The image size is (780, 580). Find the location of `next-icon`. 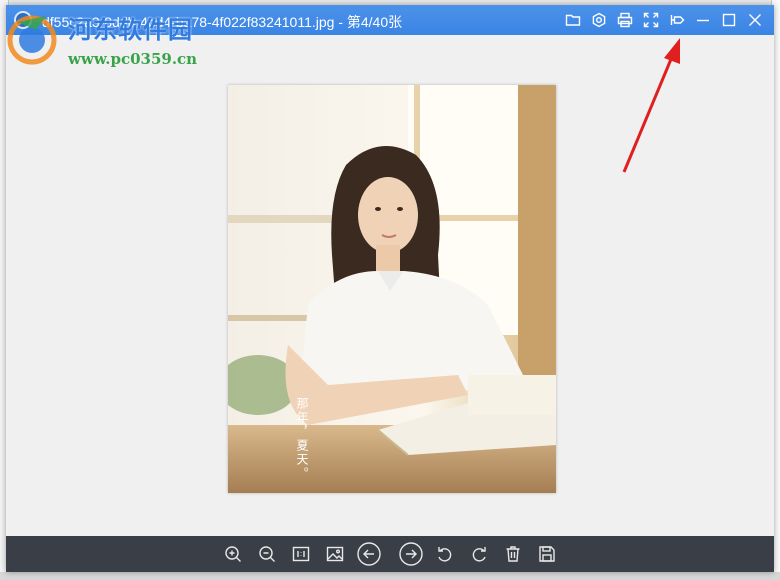

next-icon is located at coordinates (411, 554).